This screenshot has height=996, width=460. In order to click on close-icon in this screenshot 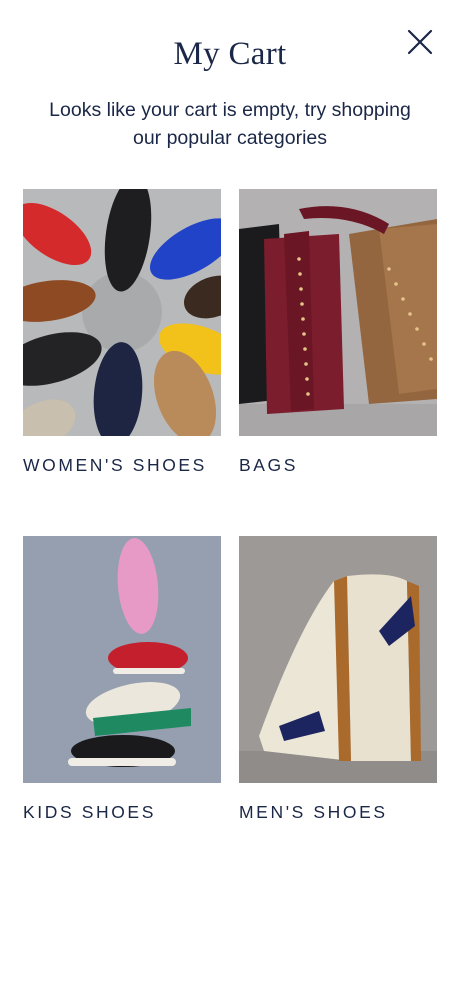, I will do `click(420, 42)`.